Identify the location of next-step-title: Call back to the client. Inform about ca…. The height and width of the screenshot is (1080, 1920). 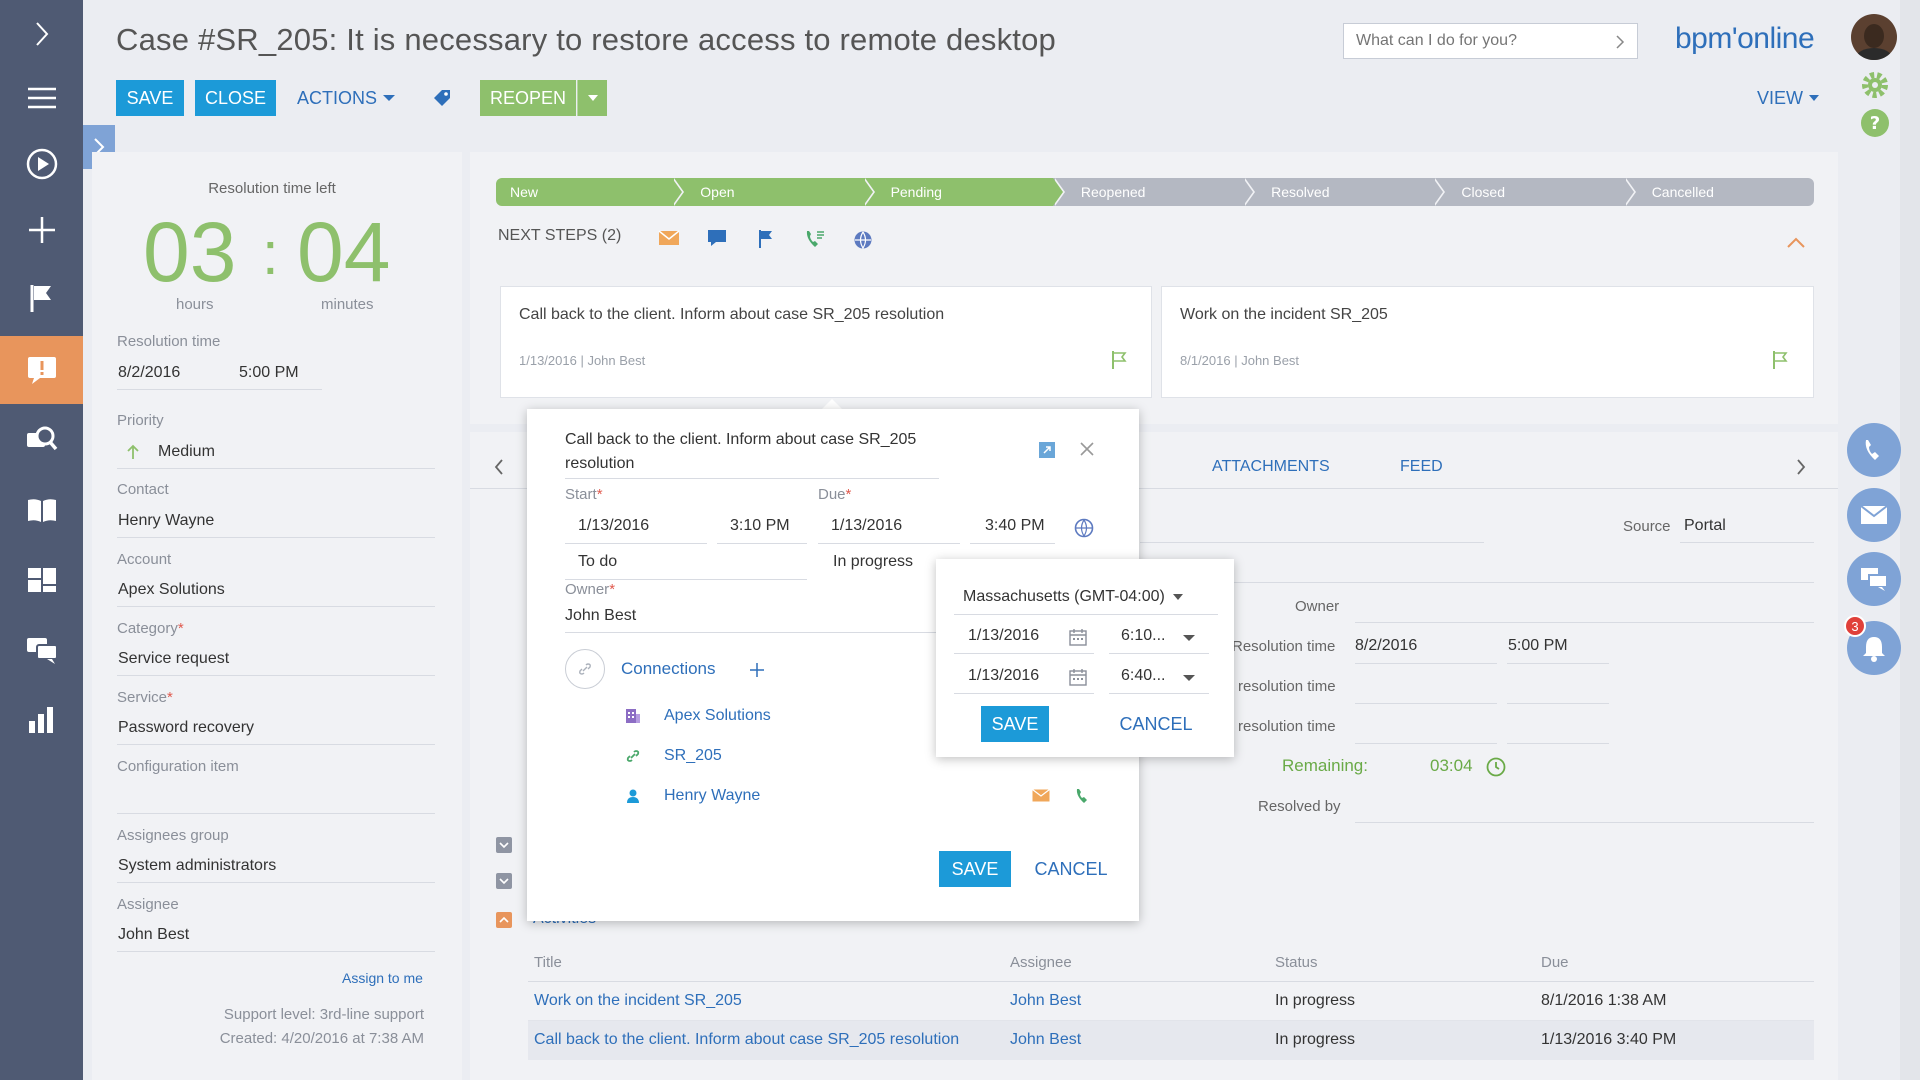
(731, 315).